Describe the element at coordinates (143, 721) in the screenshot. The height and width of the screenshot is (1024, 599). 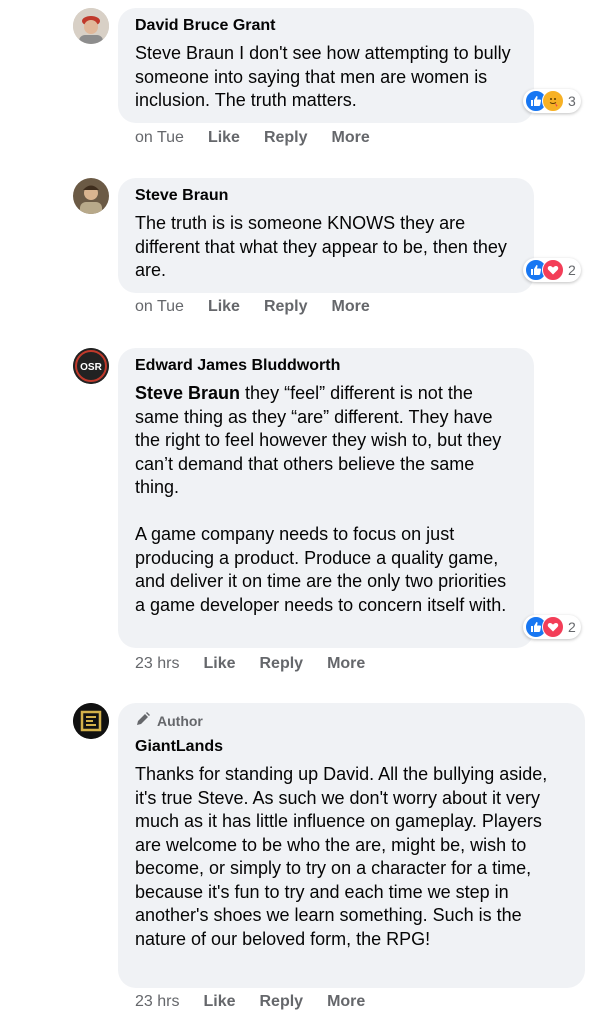
I see `pencil-icon` at that location.